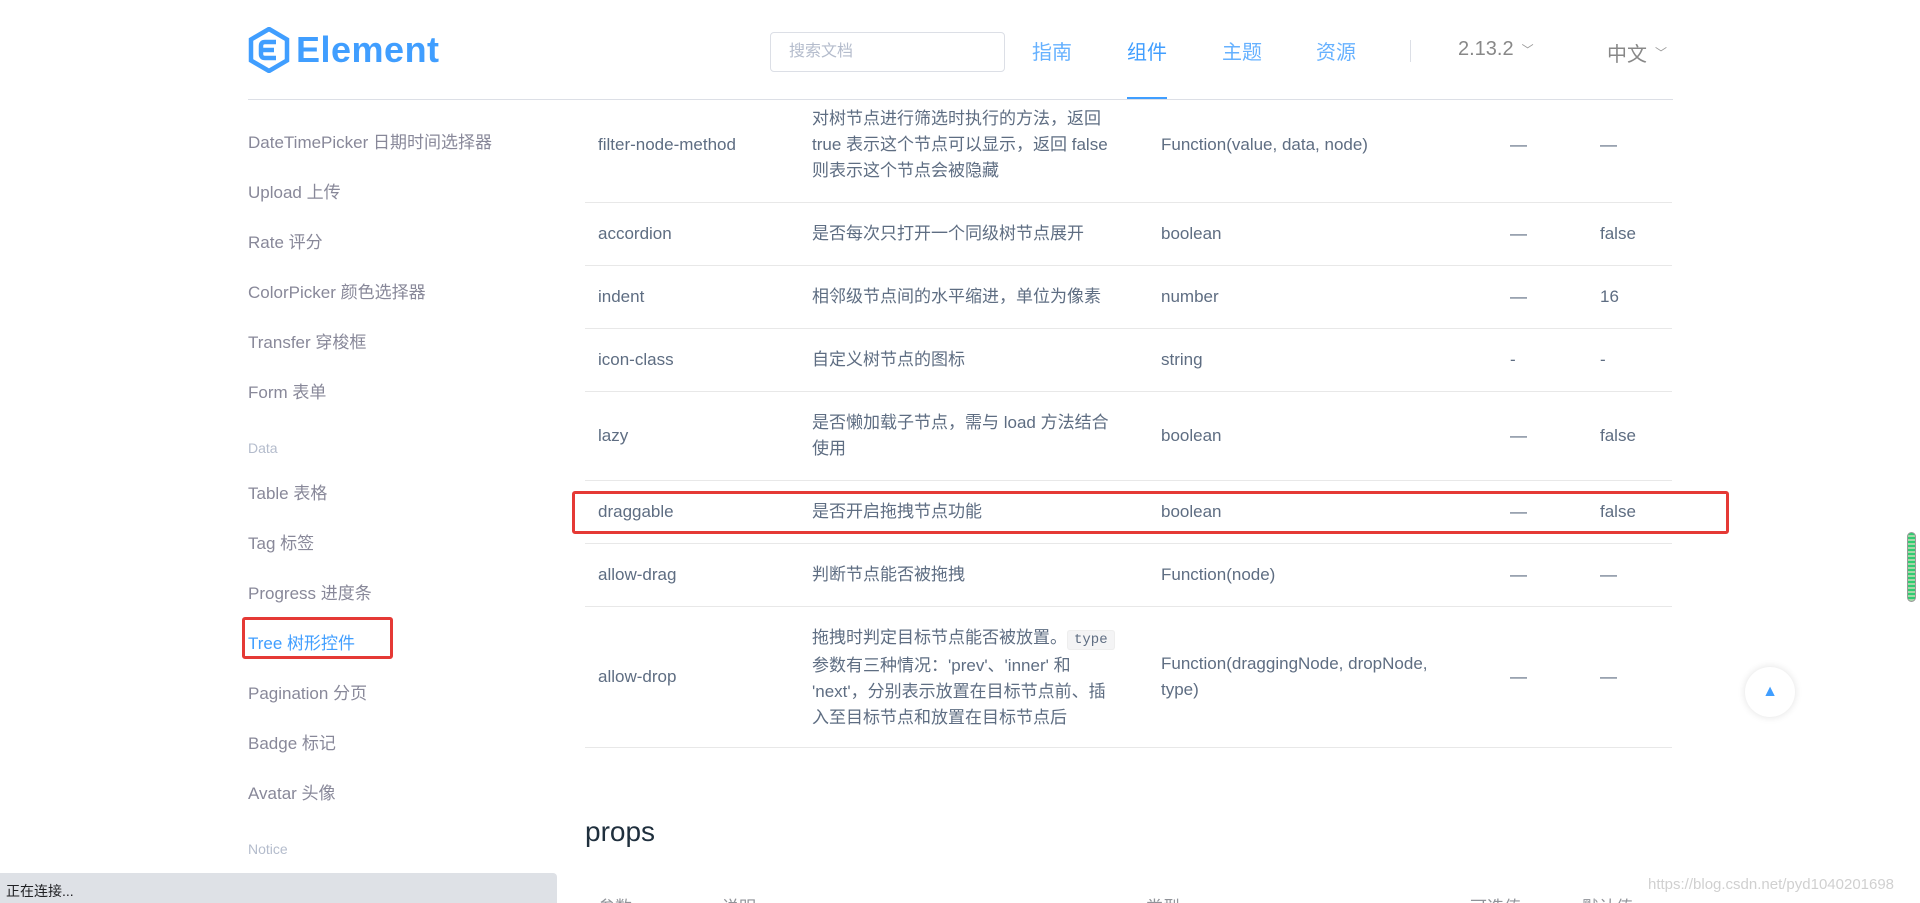  What do you see at coordinates (1486, 49) in the screenshot?
I see `version-label: 2.13.2` at bounding box center [1486, 49].